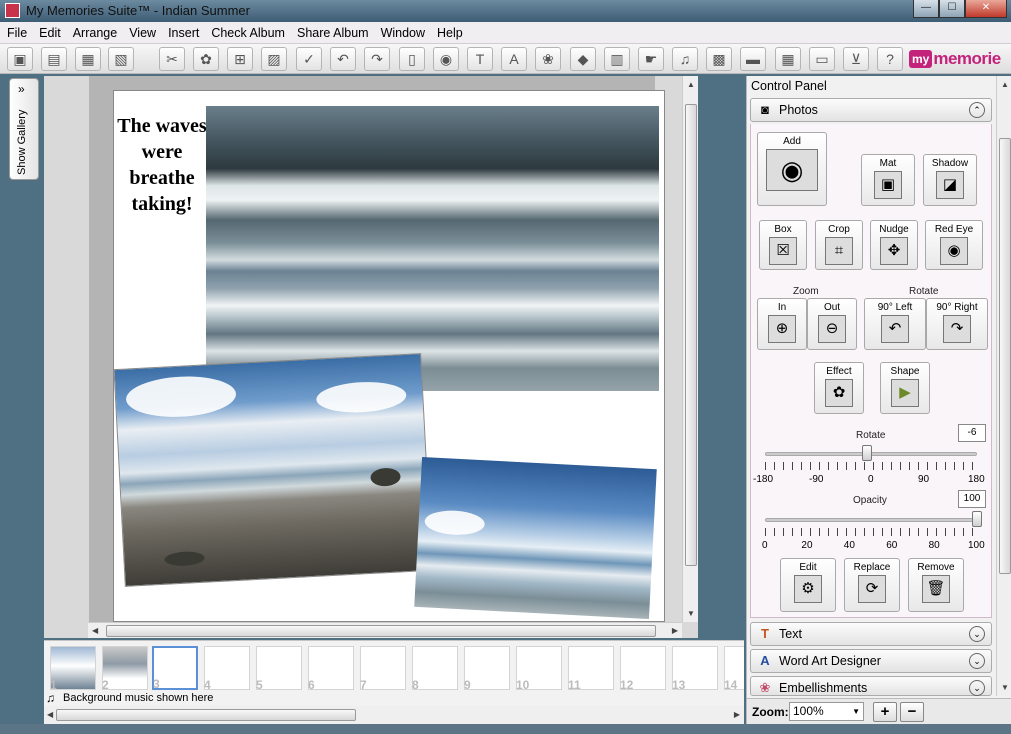 The height and width of the screenshot is (734, 1011). I want to click on checklist-tool-button: ✓, so click(309, 59).